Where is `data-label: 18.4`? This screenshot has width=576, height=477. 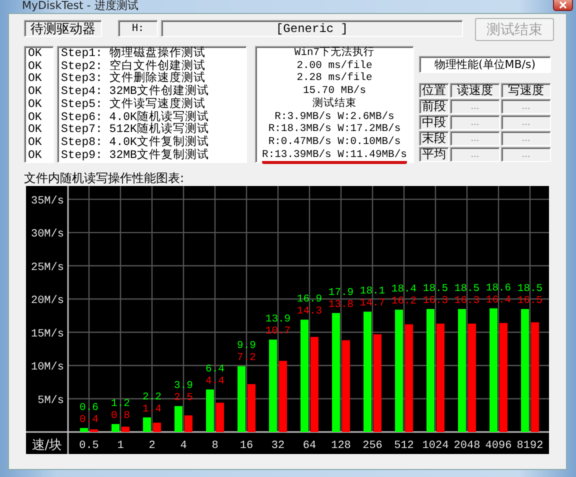 data-label: 18.4 is located at coordinates (404, 290).